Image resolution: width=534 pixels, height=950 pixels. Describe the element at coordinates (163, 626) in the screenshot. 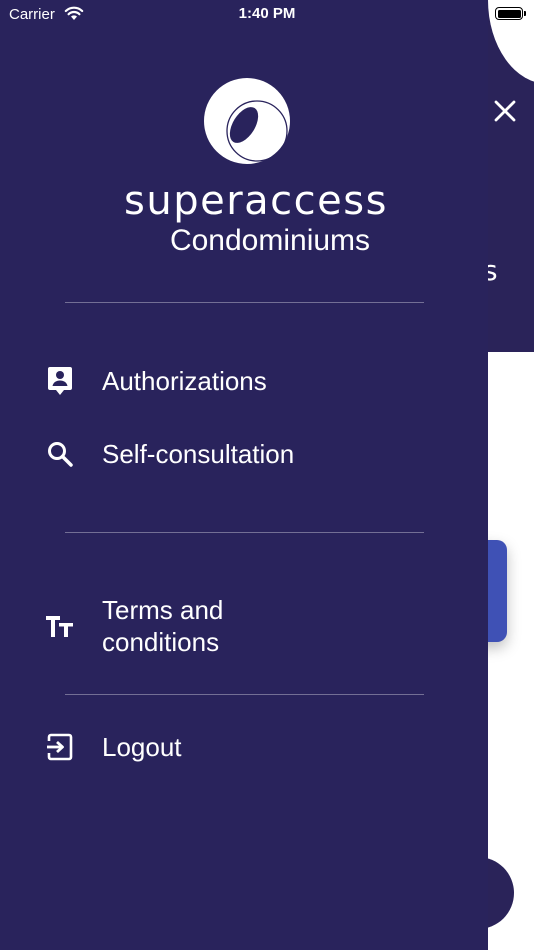

I see `menu-item-label: Terms and conditions` at that location.